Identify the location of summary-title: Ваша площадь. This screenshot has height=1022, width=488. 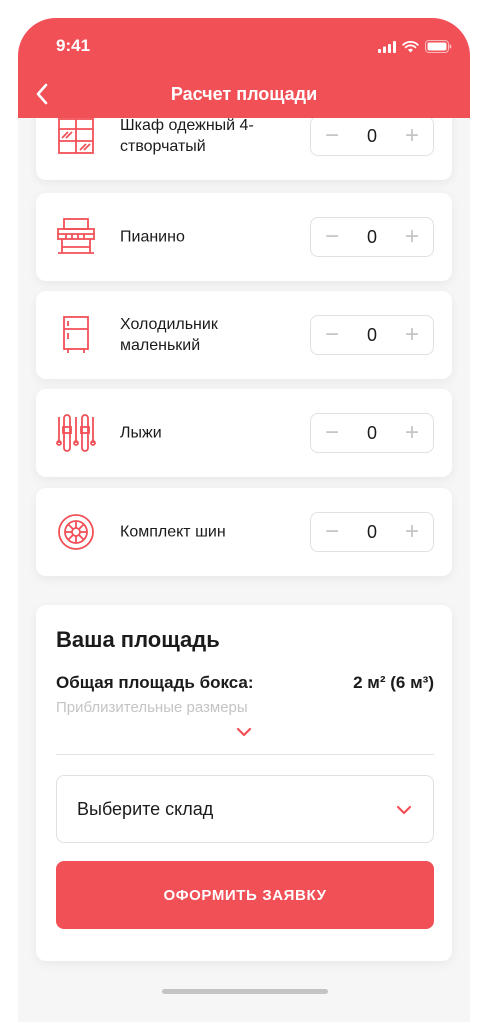
(138, 639).